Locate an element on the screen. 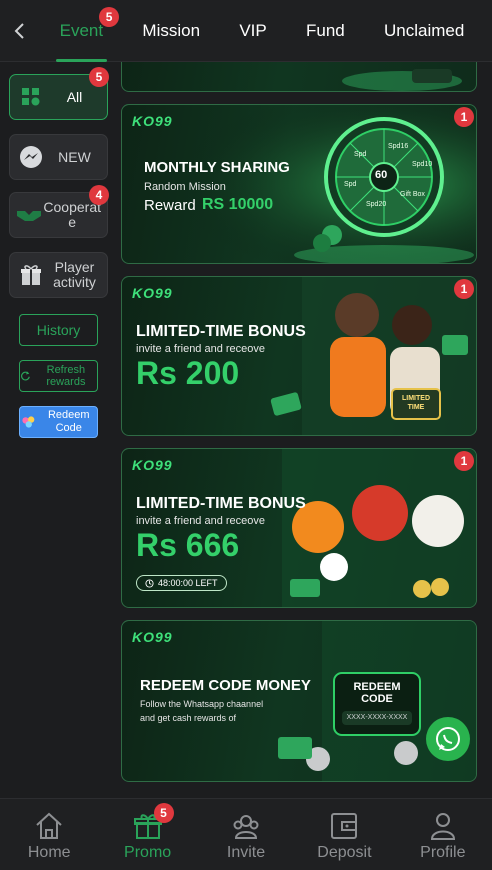  nav-home: Home is located at coordinates (49, 834).